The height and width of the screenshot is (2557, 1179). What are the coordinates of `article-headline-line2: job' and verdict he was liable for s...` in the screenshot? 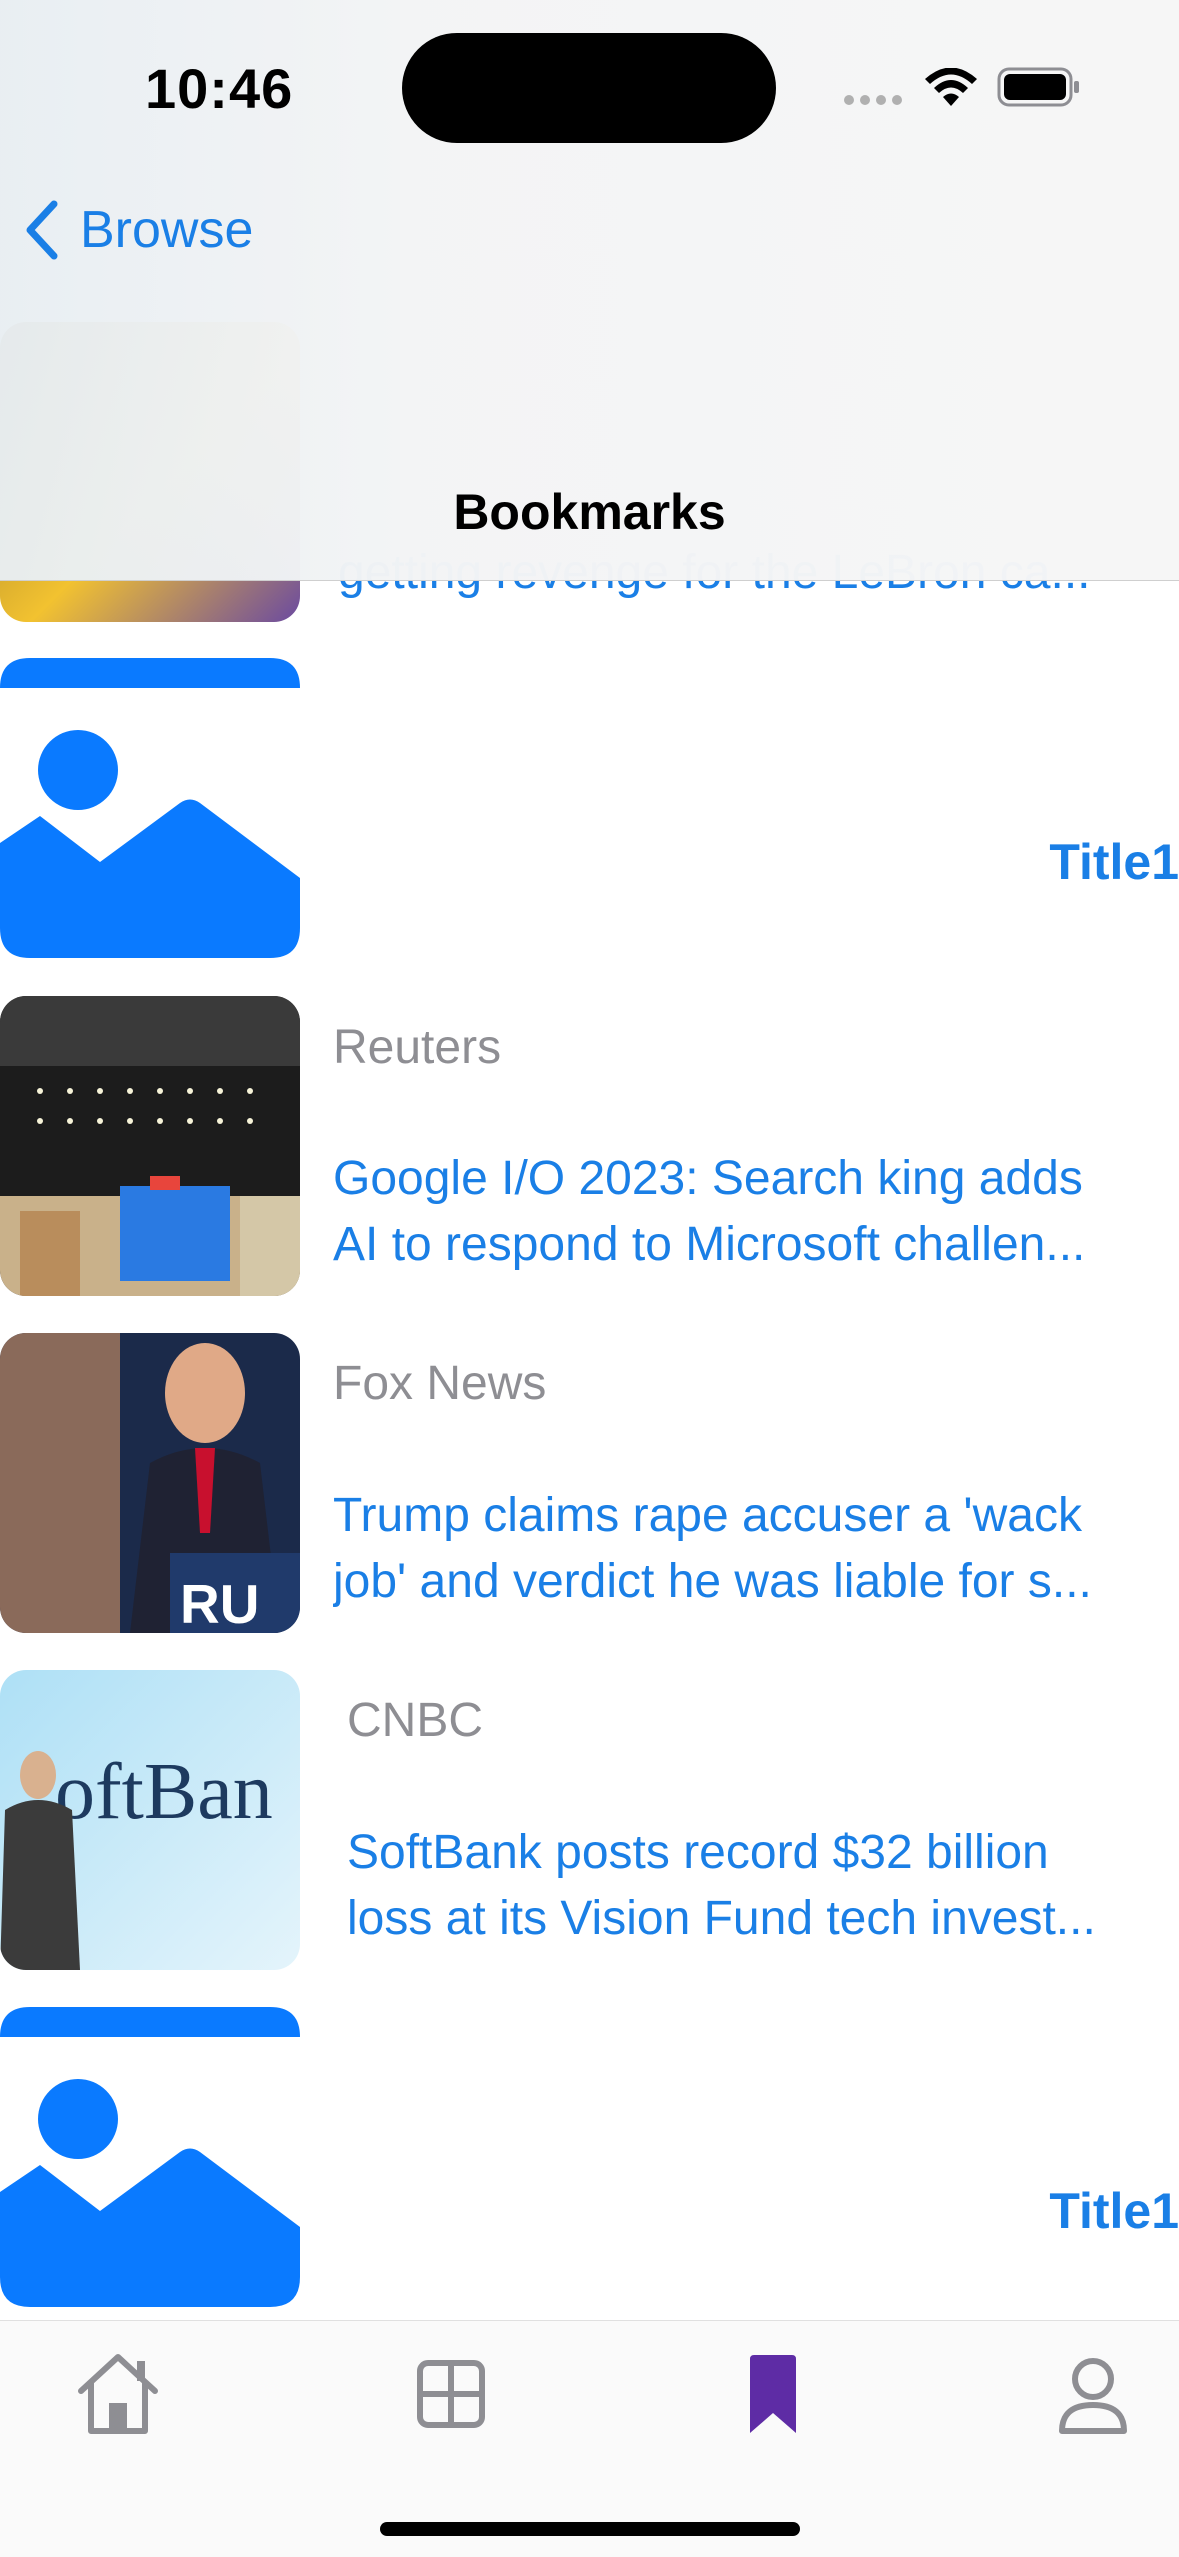 It's located at (712, 1581).